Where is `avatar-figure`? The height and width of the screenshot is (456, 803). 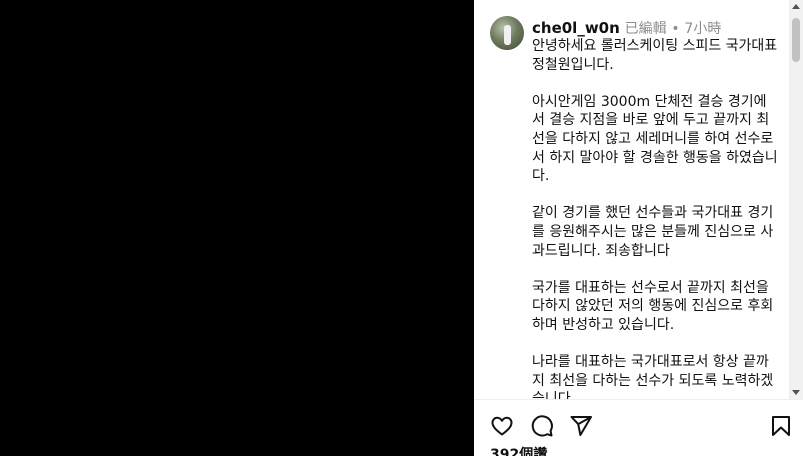
avatar-figure is located at coordinates (507, 35).